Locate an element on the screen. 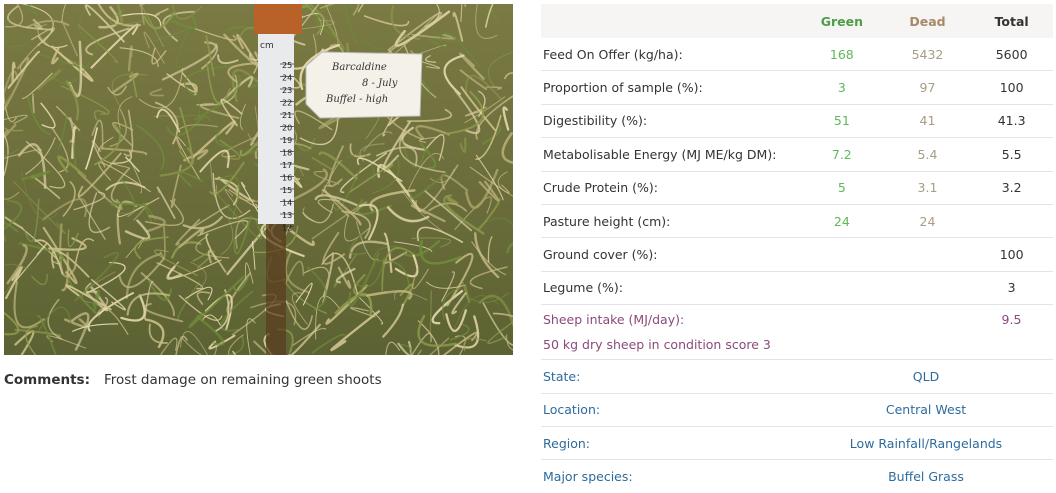  cell-green: 168 is located at coordinates (841, 54).